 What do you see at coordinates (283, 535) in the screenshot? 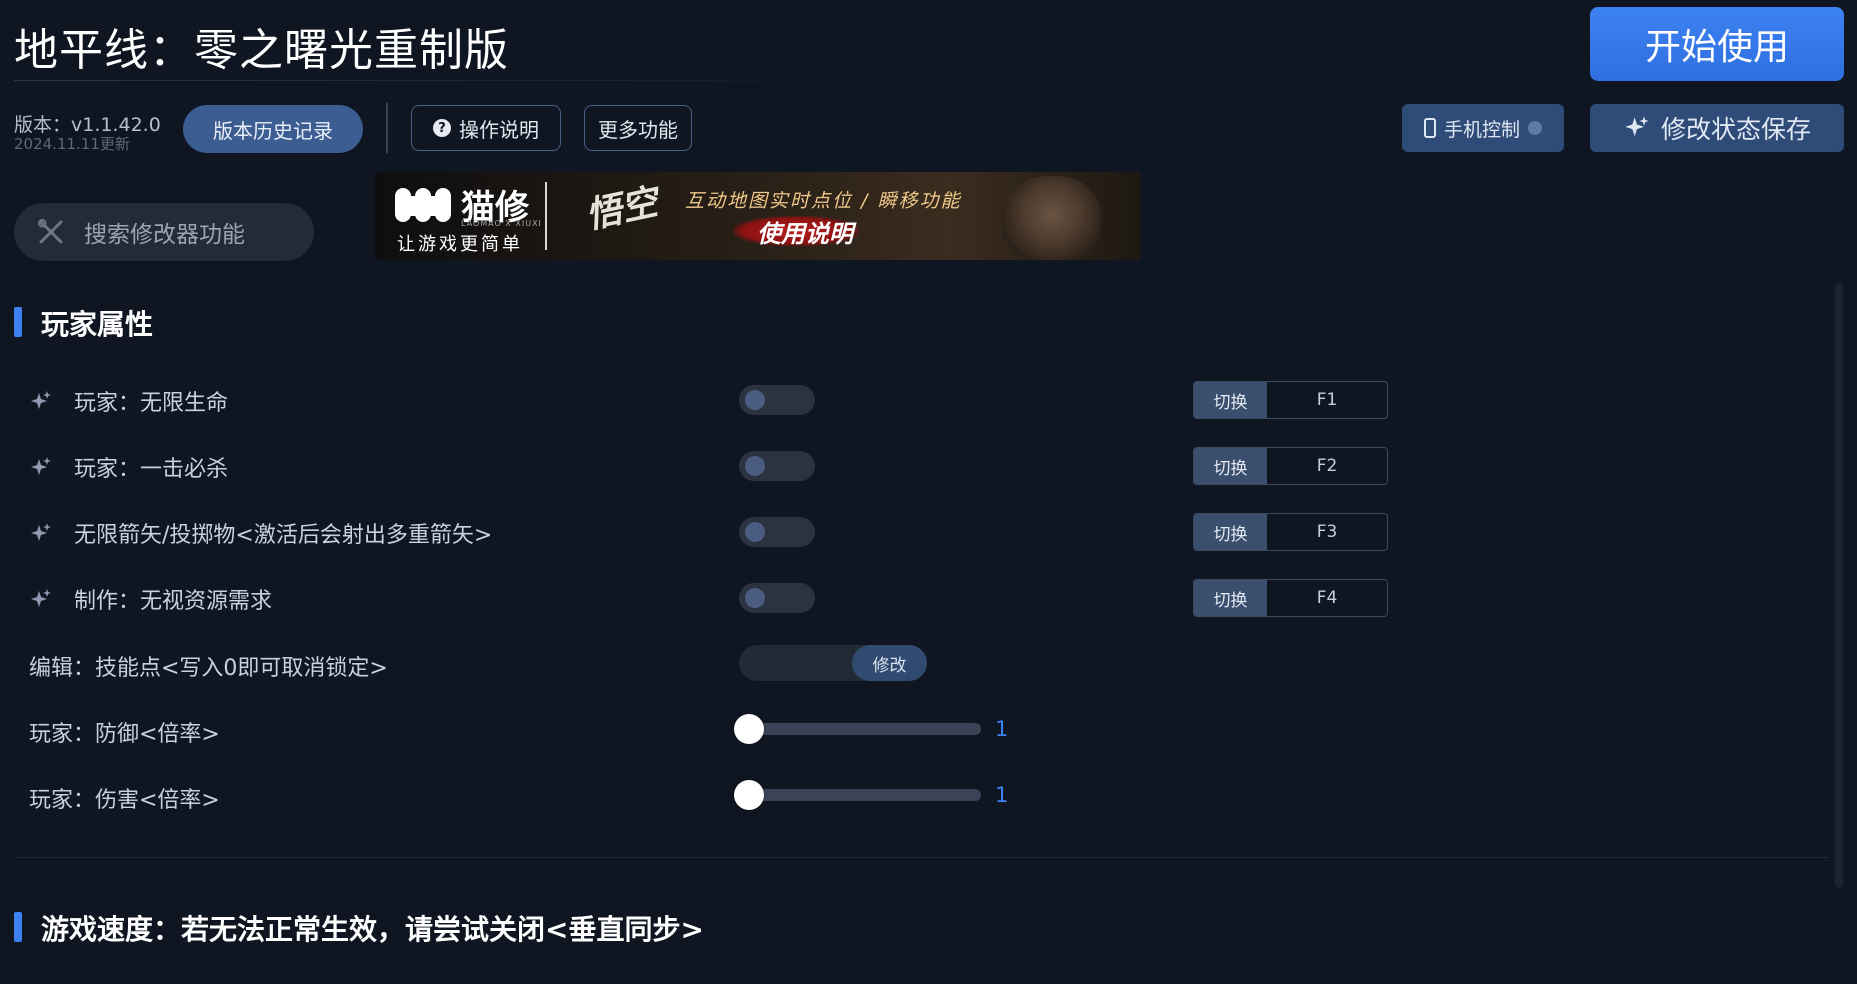
I see `cheat-label: 无限箭矢/投掷物<激活后会射出多重箭矢>` at bounding box center [283, 535].